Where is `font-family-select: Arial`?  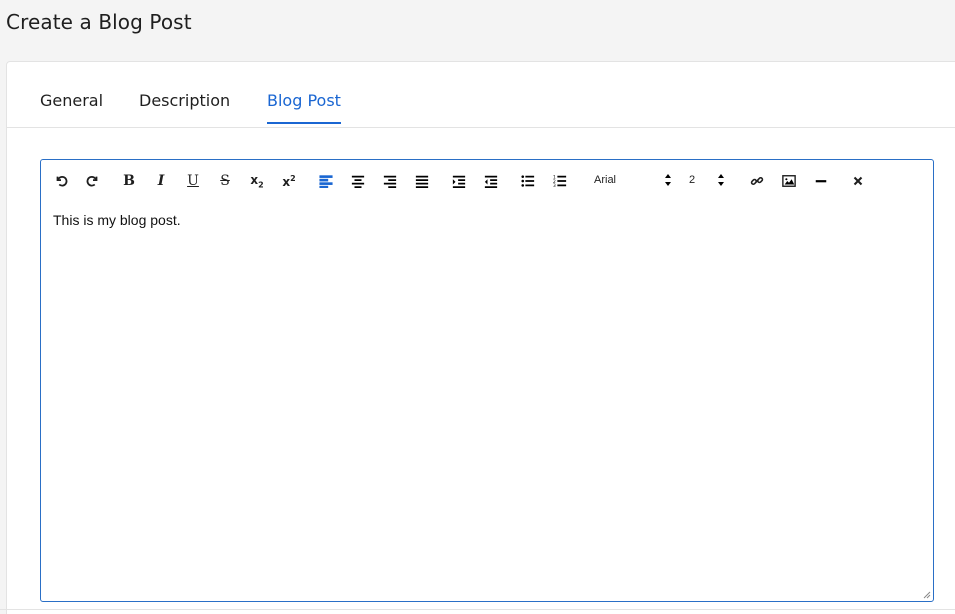
font-family-select: Arial is located at coordinates (633, 180).